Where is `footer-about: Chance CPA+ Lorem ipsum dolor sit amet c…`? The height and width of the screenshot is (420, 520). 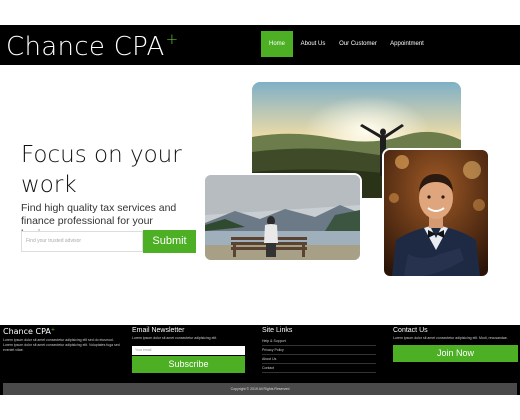 footer-about: Chance CPA+ Lorem ipsum dolor sit amet c… is located at coordinates (62, 340).